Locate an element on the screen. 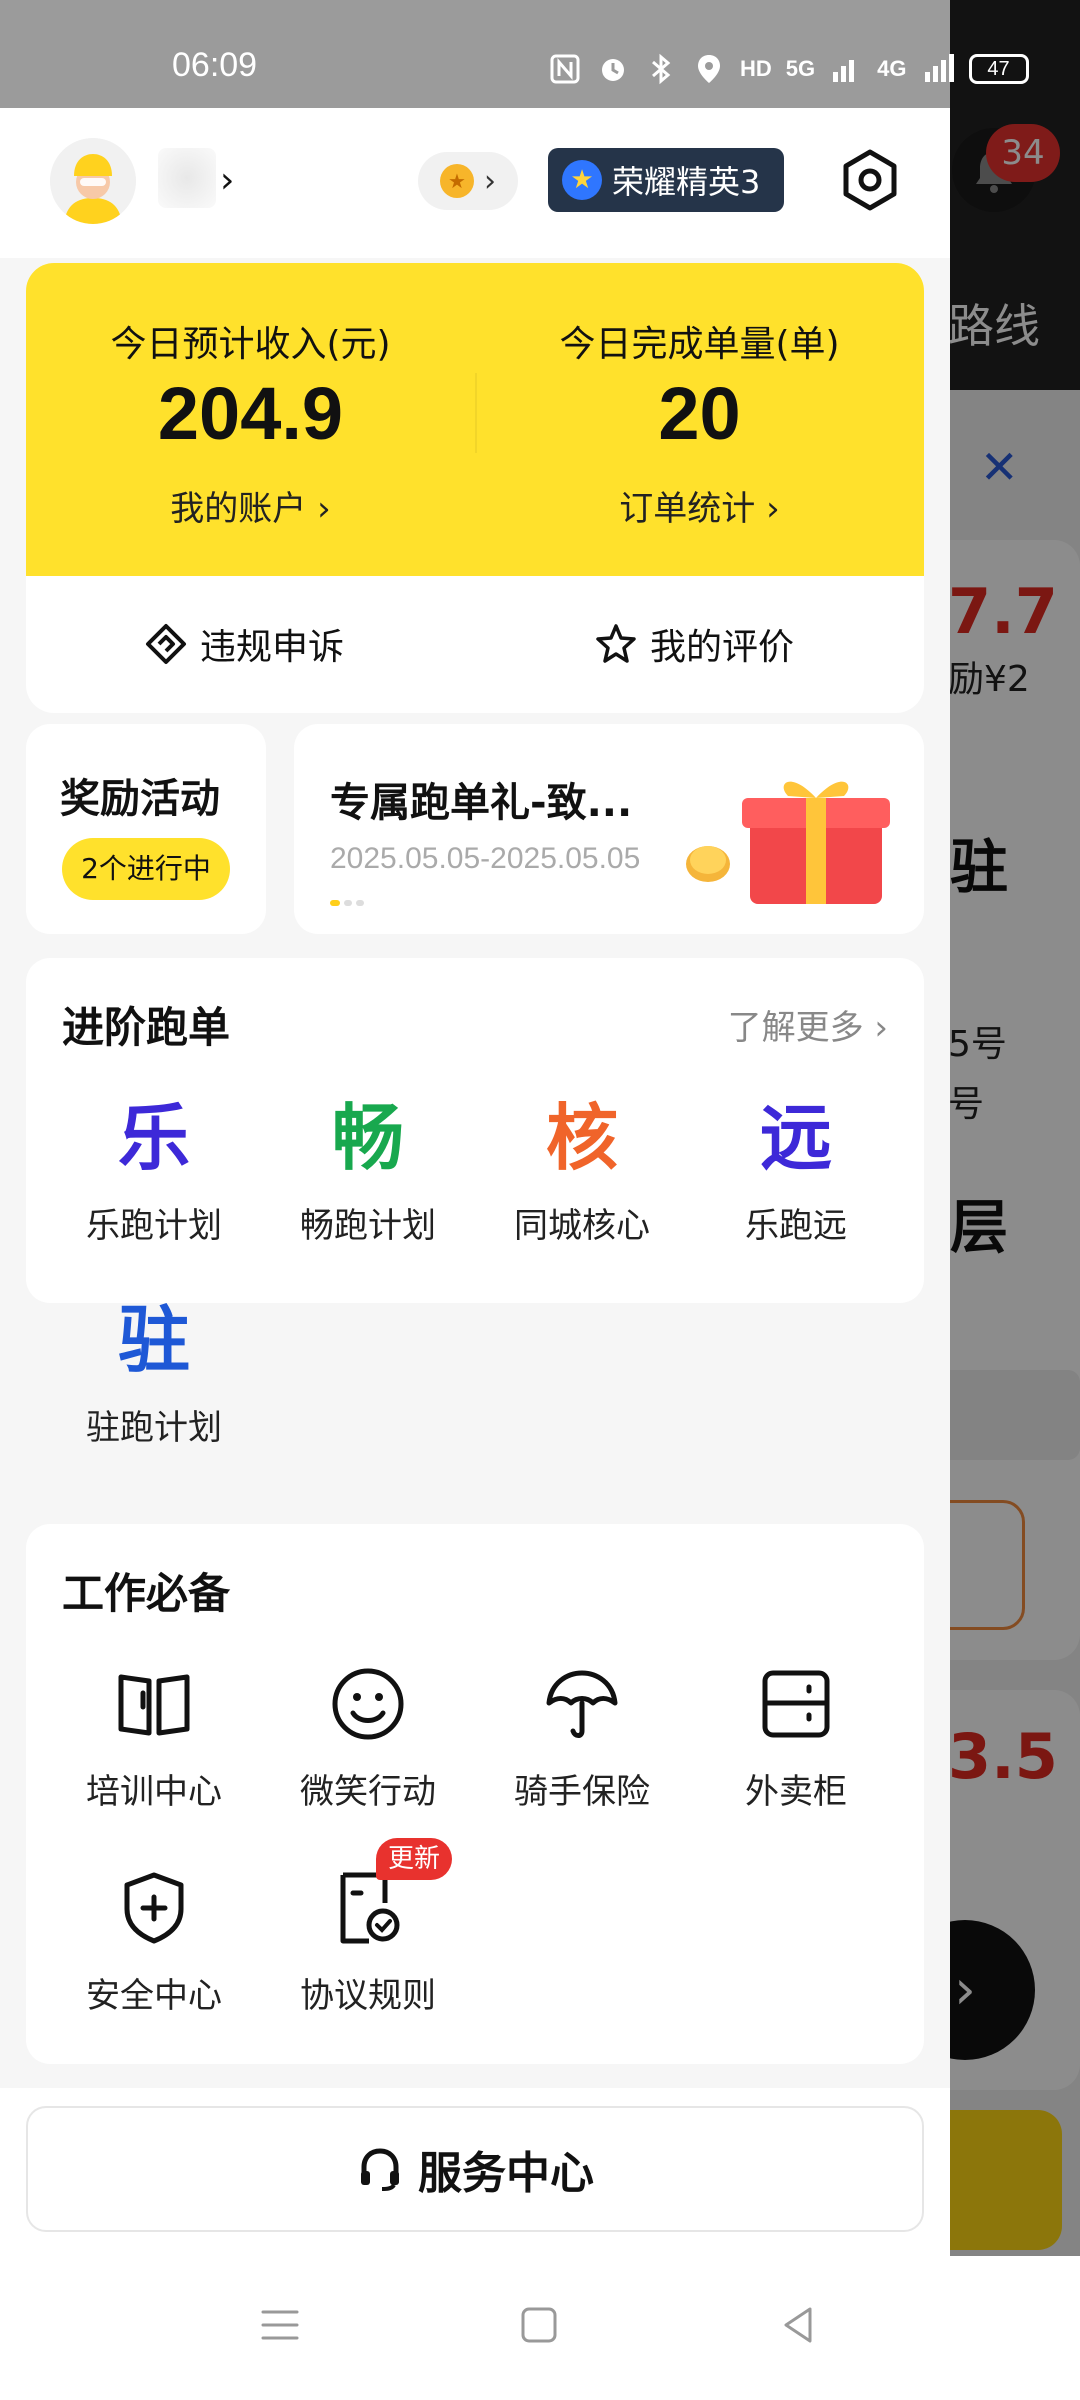 The width and height of the screenshot is (1080, 2400). orders-label: 今日完成单量(单) is located at coordinates (699, 344).